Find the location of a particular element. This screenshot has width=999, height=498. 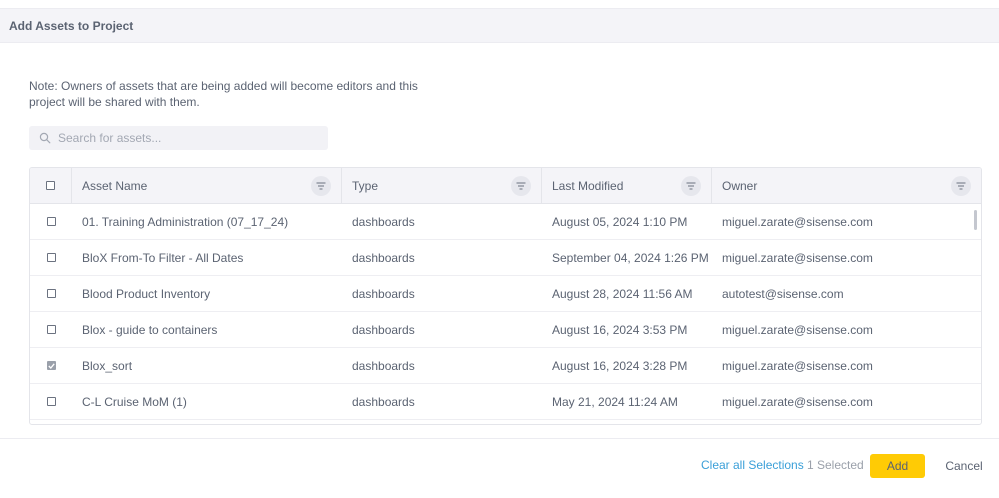

checkmark-icon is located at coordinates (51, 365).